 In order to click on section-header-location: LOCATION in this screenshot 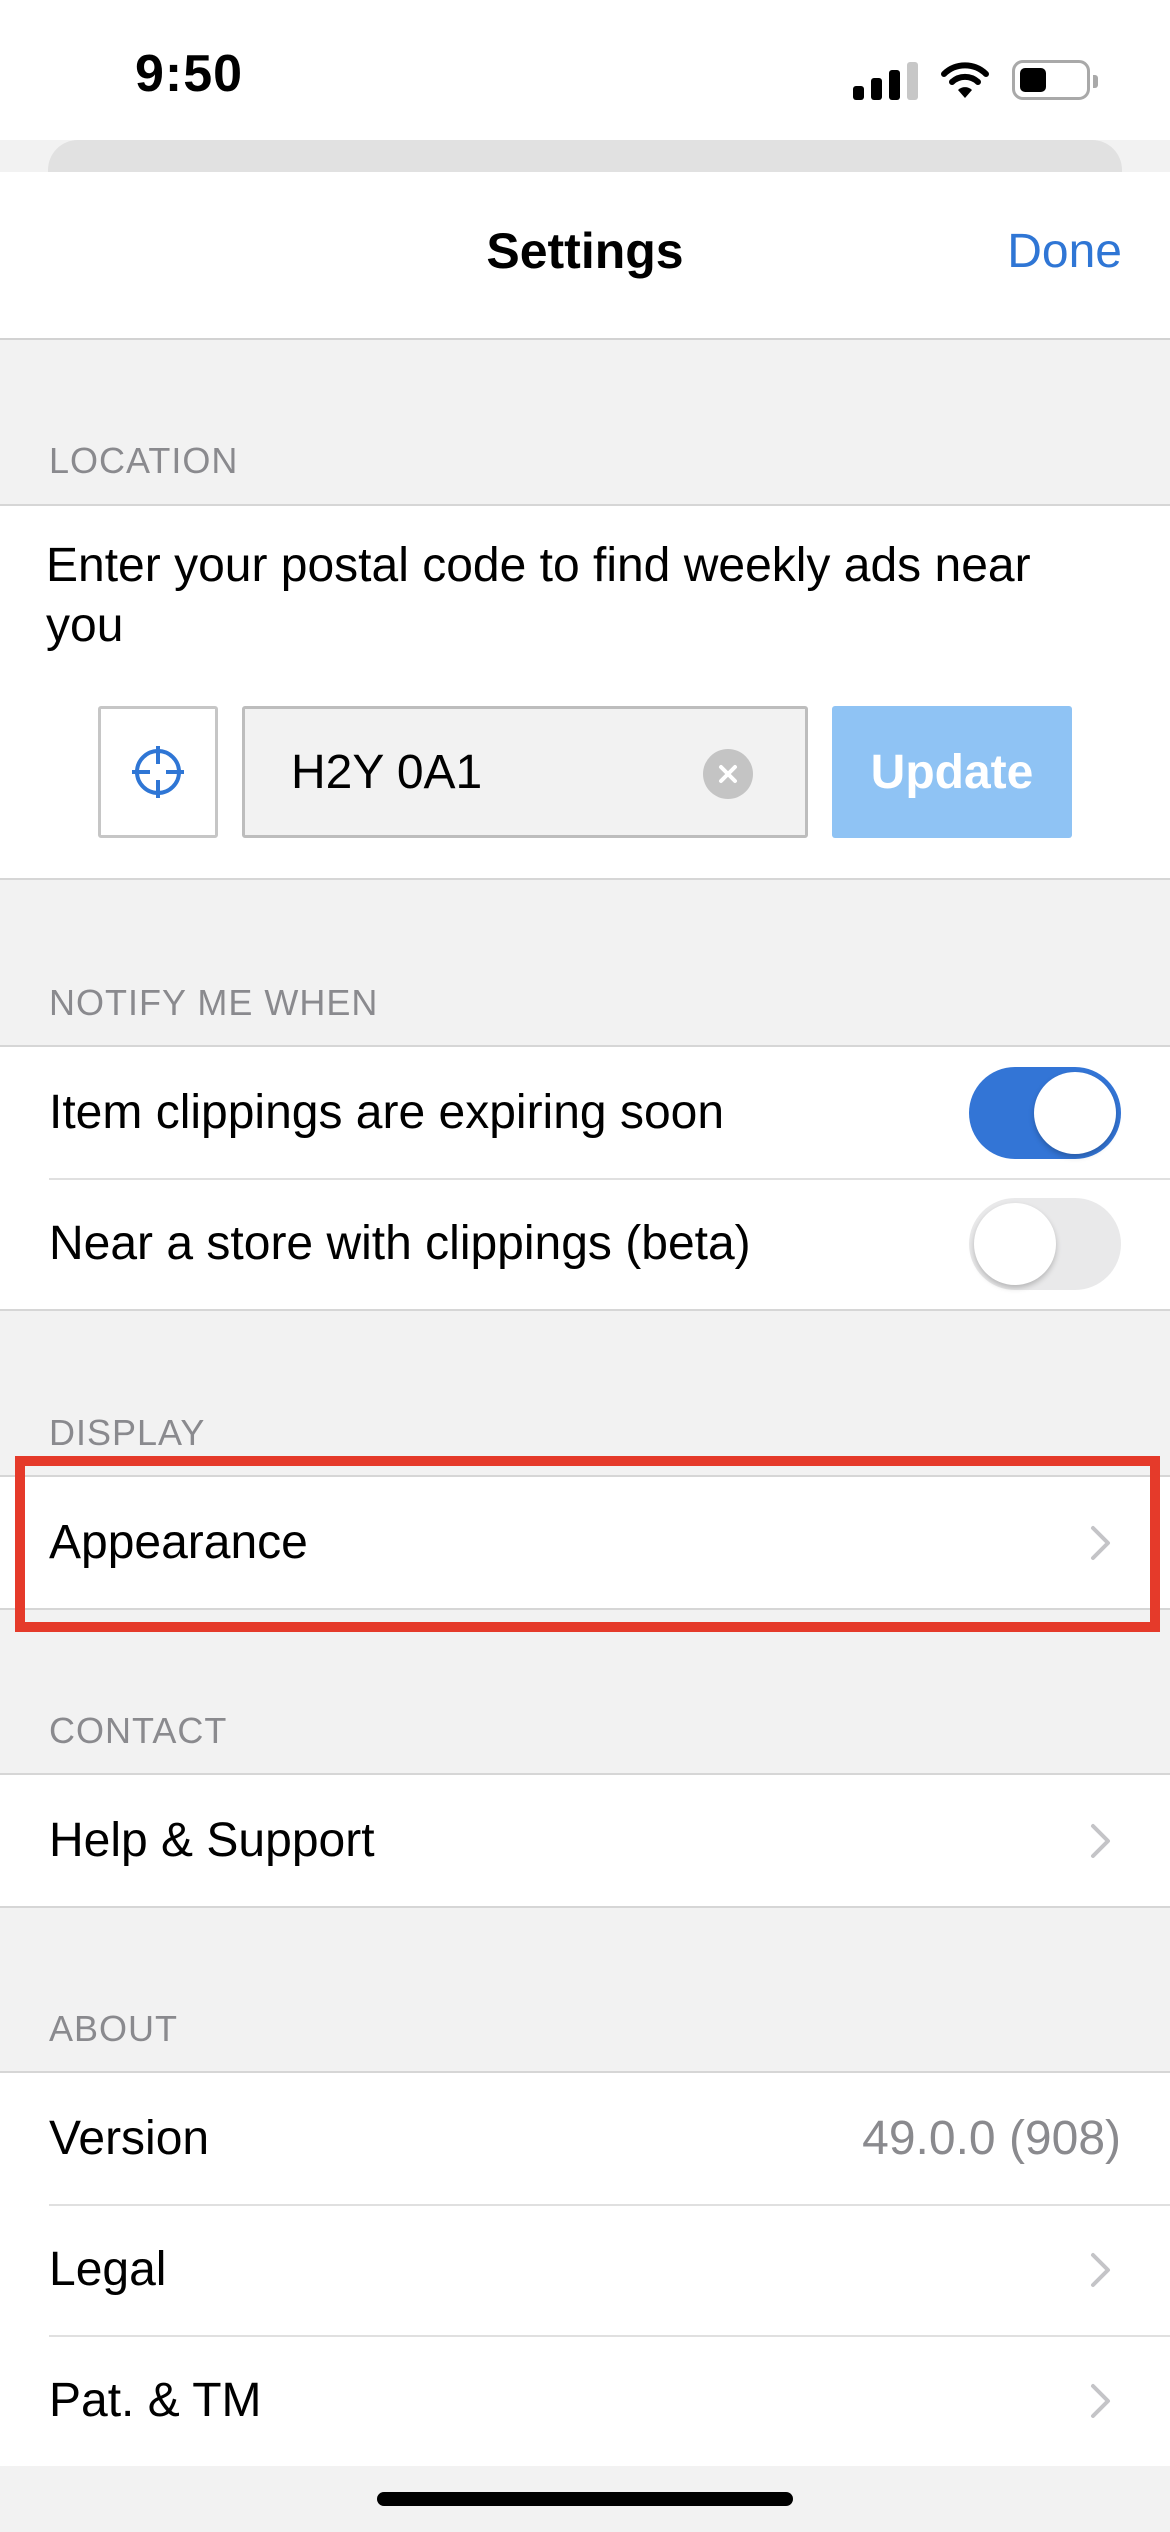, I will do `click(144, 460)`.